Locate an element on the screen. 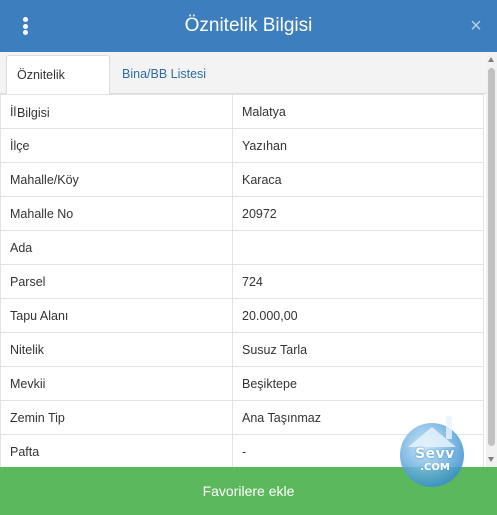  vertical-scrollbar is located at coordinates (491, 259).